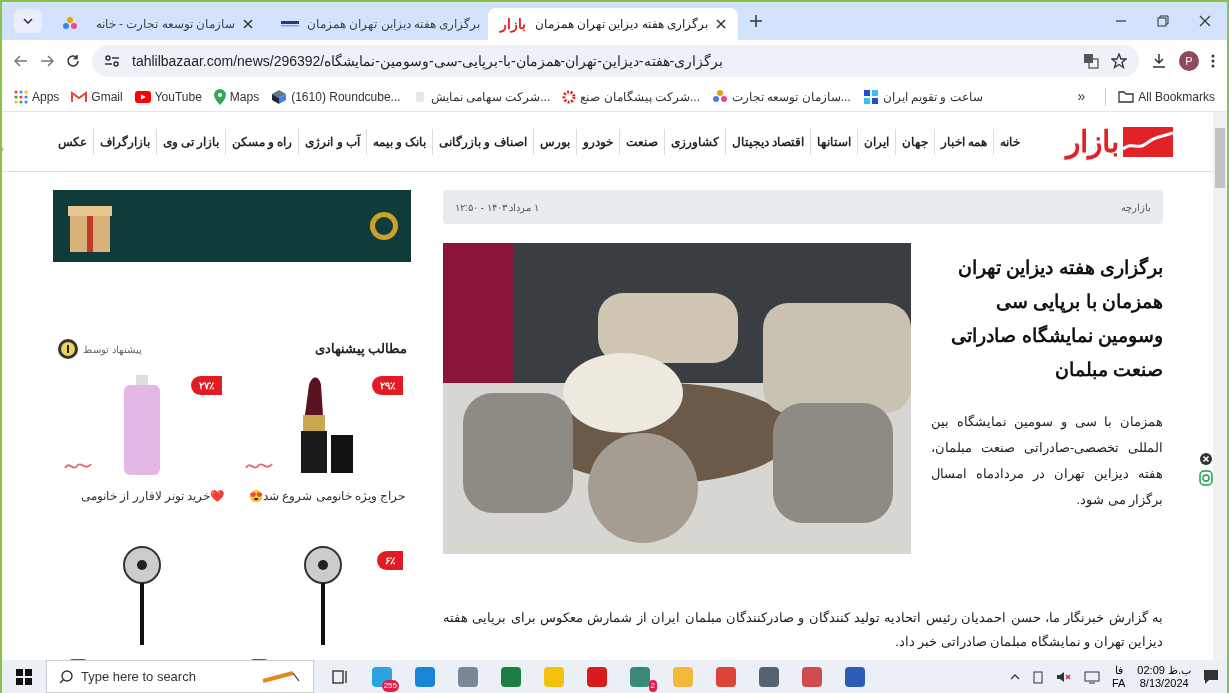 The image size is (1229, 693). Describe the element at coordinates (279, 96) in the screenshot. I see `cube-icon` at that location.